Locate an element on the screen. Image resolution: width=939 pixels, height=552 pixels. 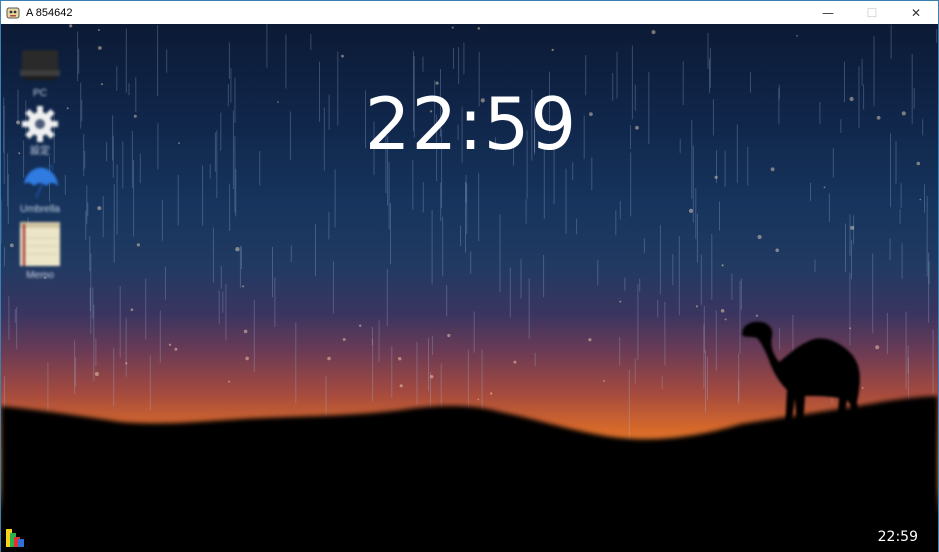
umbrella-icon is located at coordinates (40, 182).